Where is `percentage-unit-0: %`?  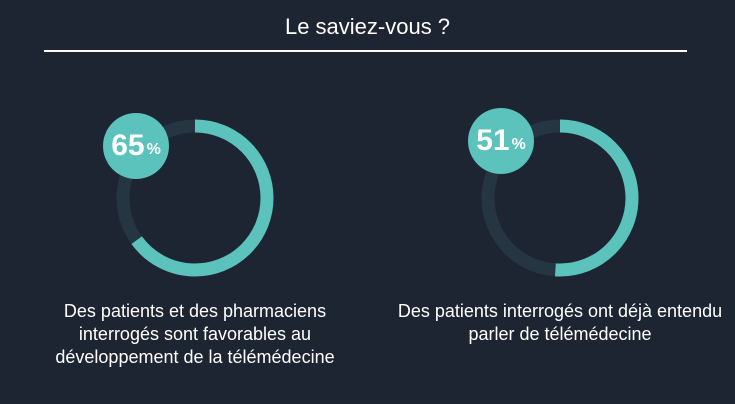 percentage-unit-0: % is located at coordinates (153, 149).